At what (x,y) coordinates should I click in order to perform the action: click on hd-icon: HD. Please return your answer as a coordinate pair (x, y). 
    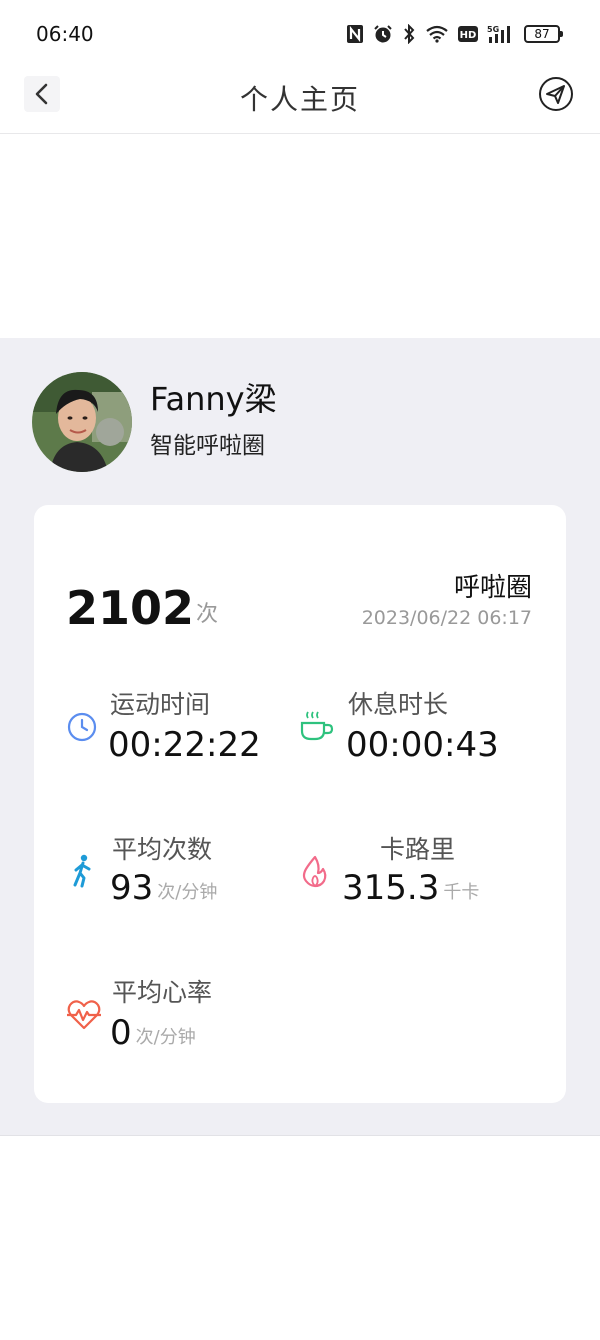
    Looking at the image, I should click on (468, 34).